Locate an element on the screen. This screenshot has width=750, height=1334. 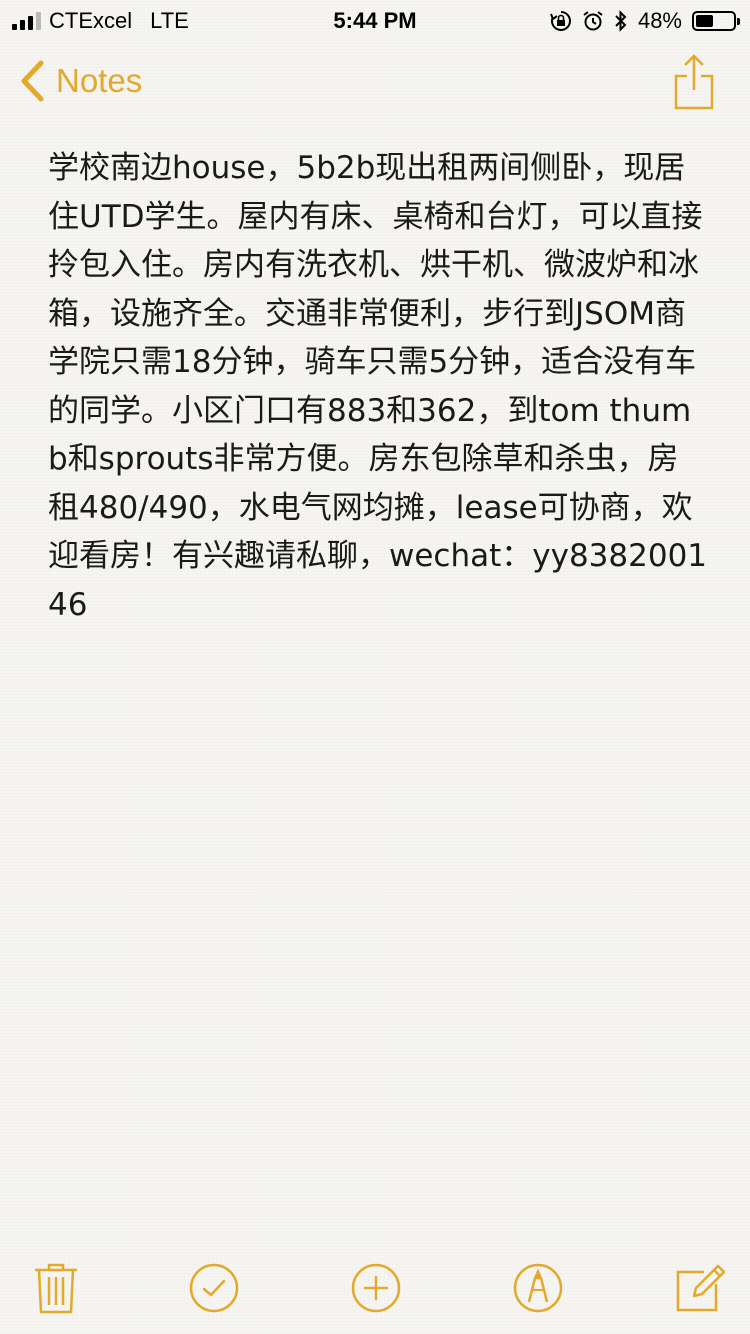
status-right: 48% is located at coordinates (645, 21).